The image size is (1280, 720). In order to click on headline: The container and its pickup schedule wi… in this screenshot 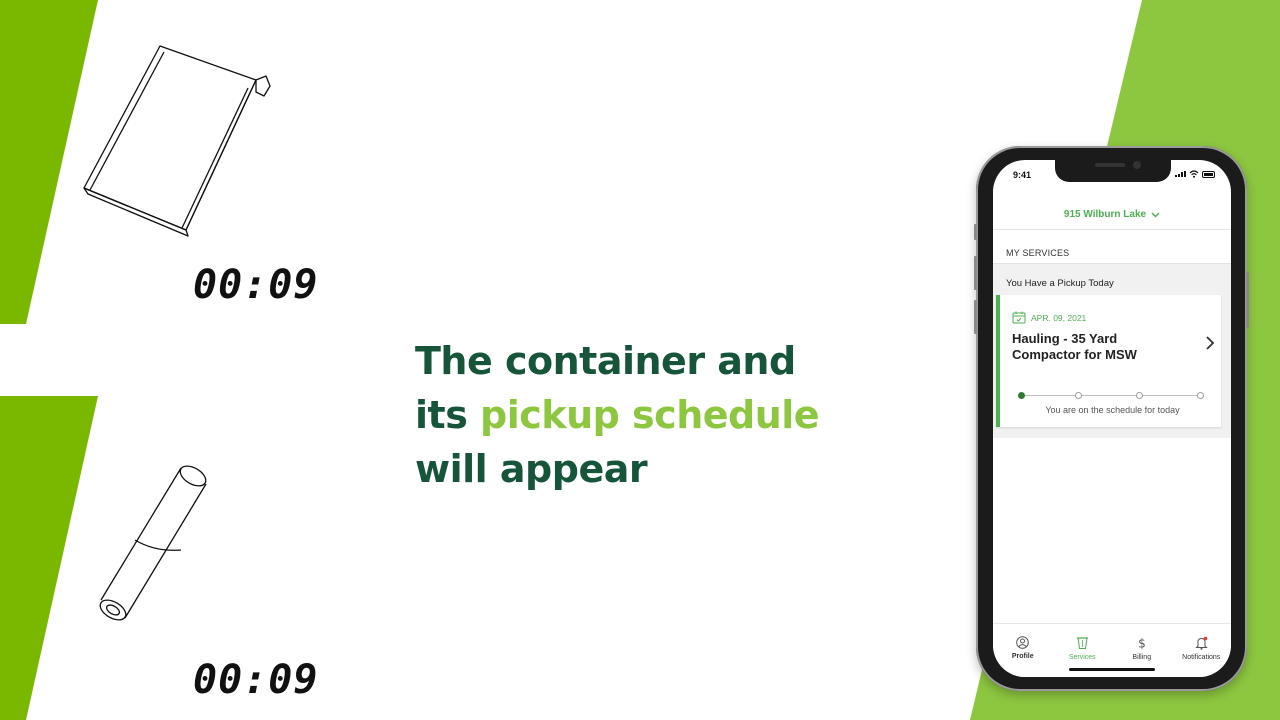, I will do `click(625, 415)`.